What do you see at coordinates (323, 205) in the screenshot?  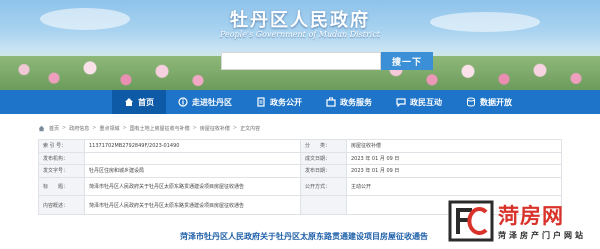 I see `info-label` at bounding box center [323, 205].